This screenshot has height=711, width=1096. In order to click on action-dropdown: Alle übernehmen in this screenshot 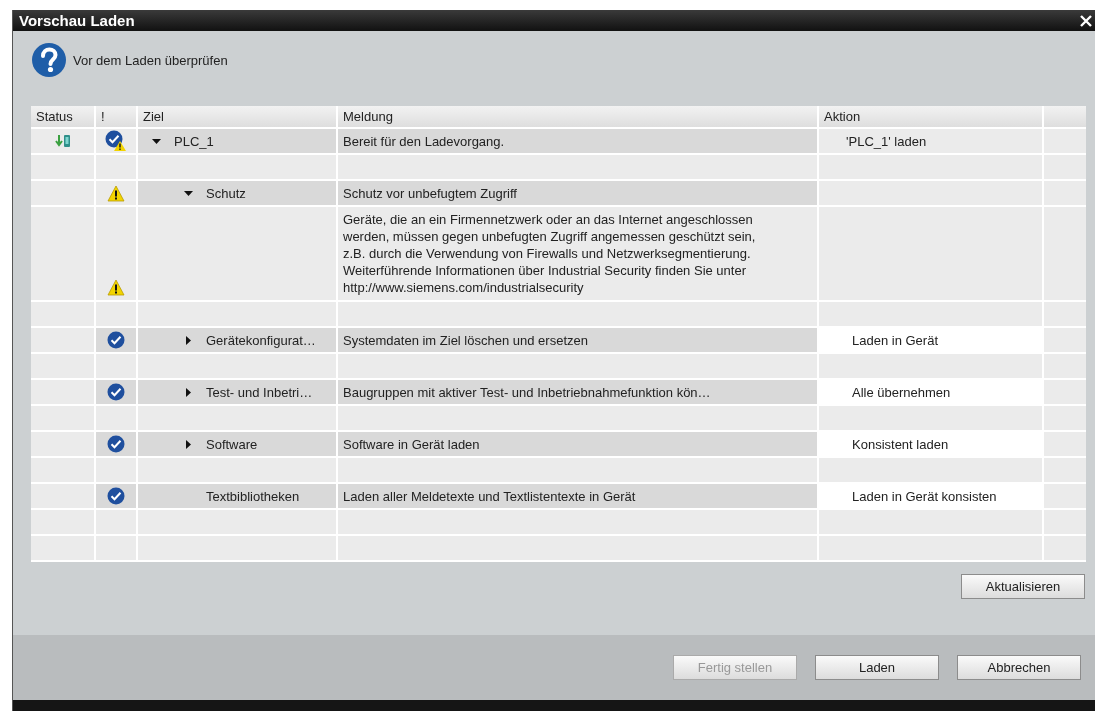, I will do `click(901, 392)`.